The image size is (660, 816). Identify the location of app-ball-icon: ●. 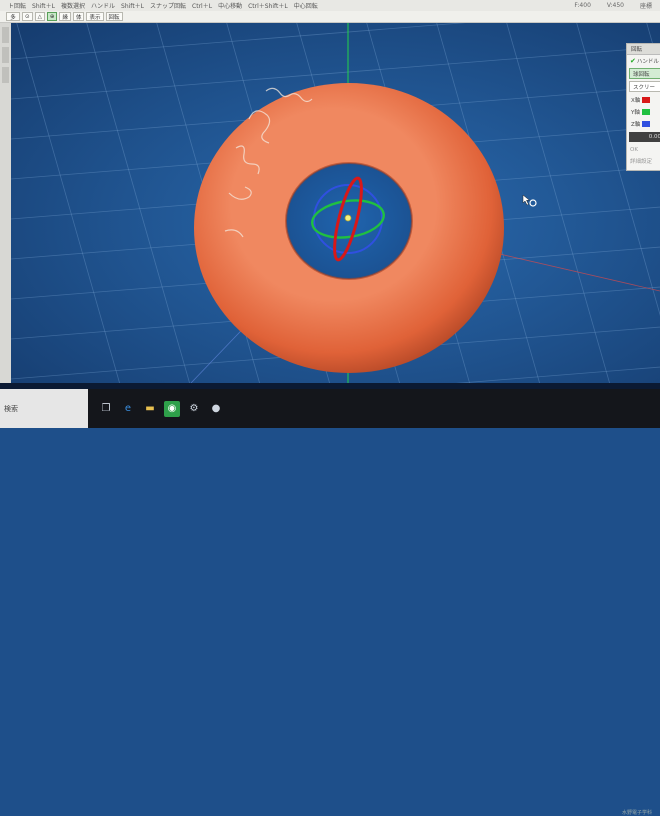
(216, 409).